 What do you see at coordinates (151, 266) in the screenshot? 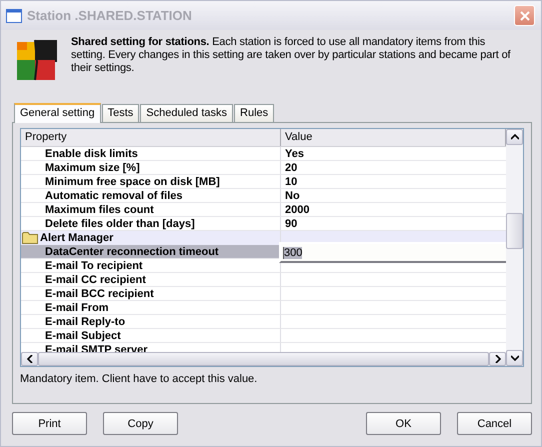
I see `property-cell: E-mail To recipient` at bounding box center [151, 266].